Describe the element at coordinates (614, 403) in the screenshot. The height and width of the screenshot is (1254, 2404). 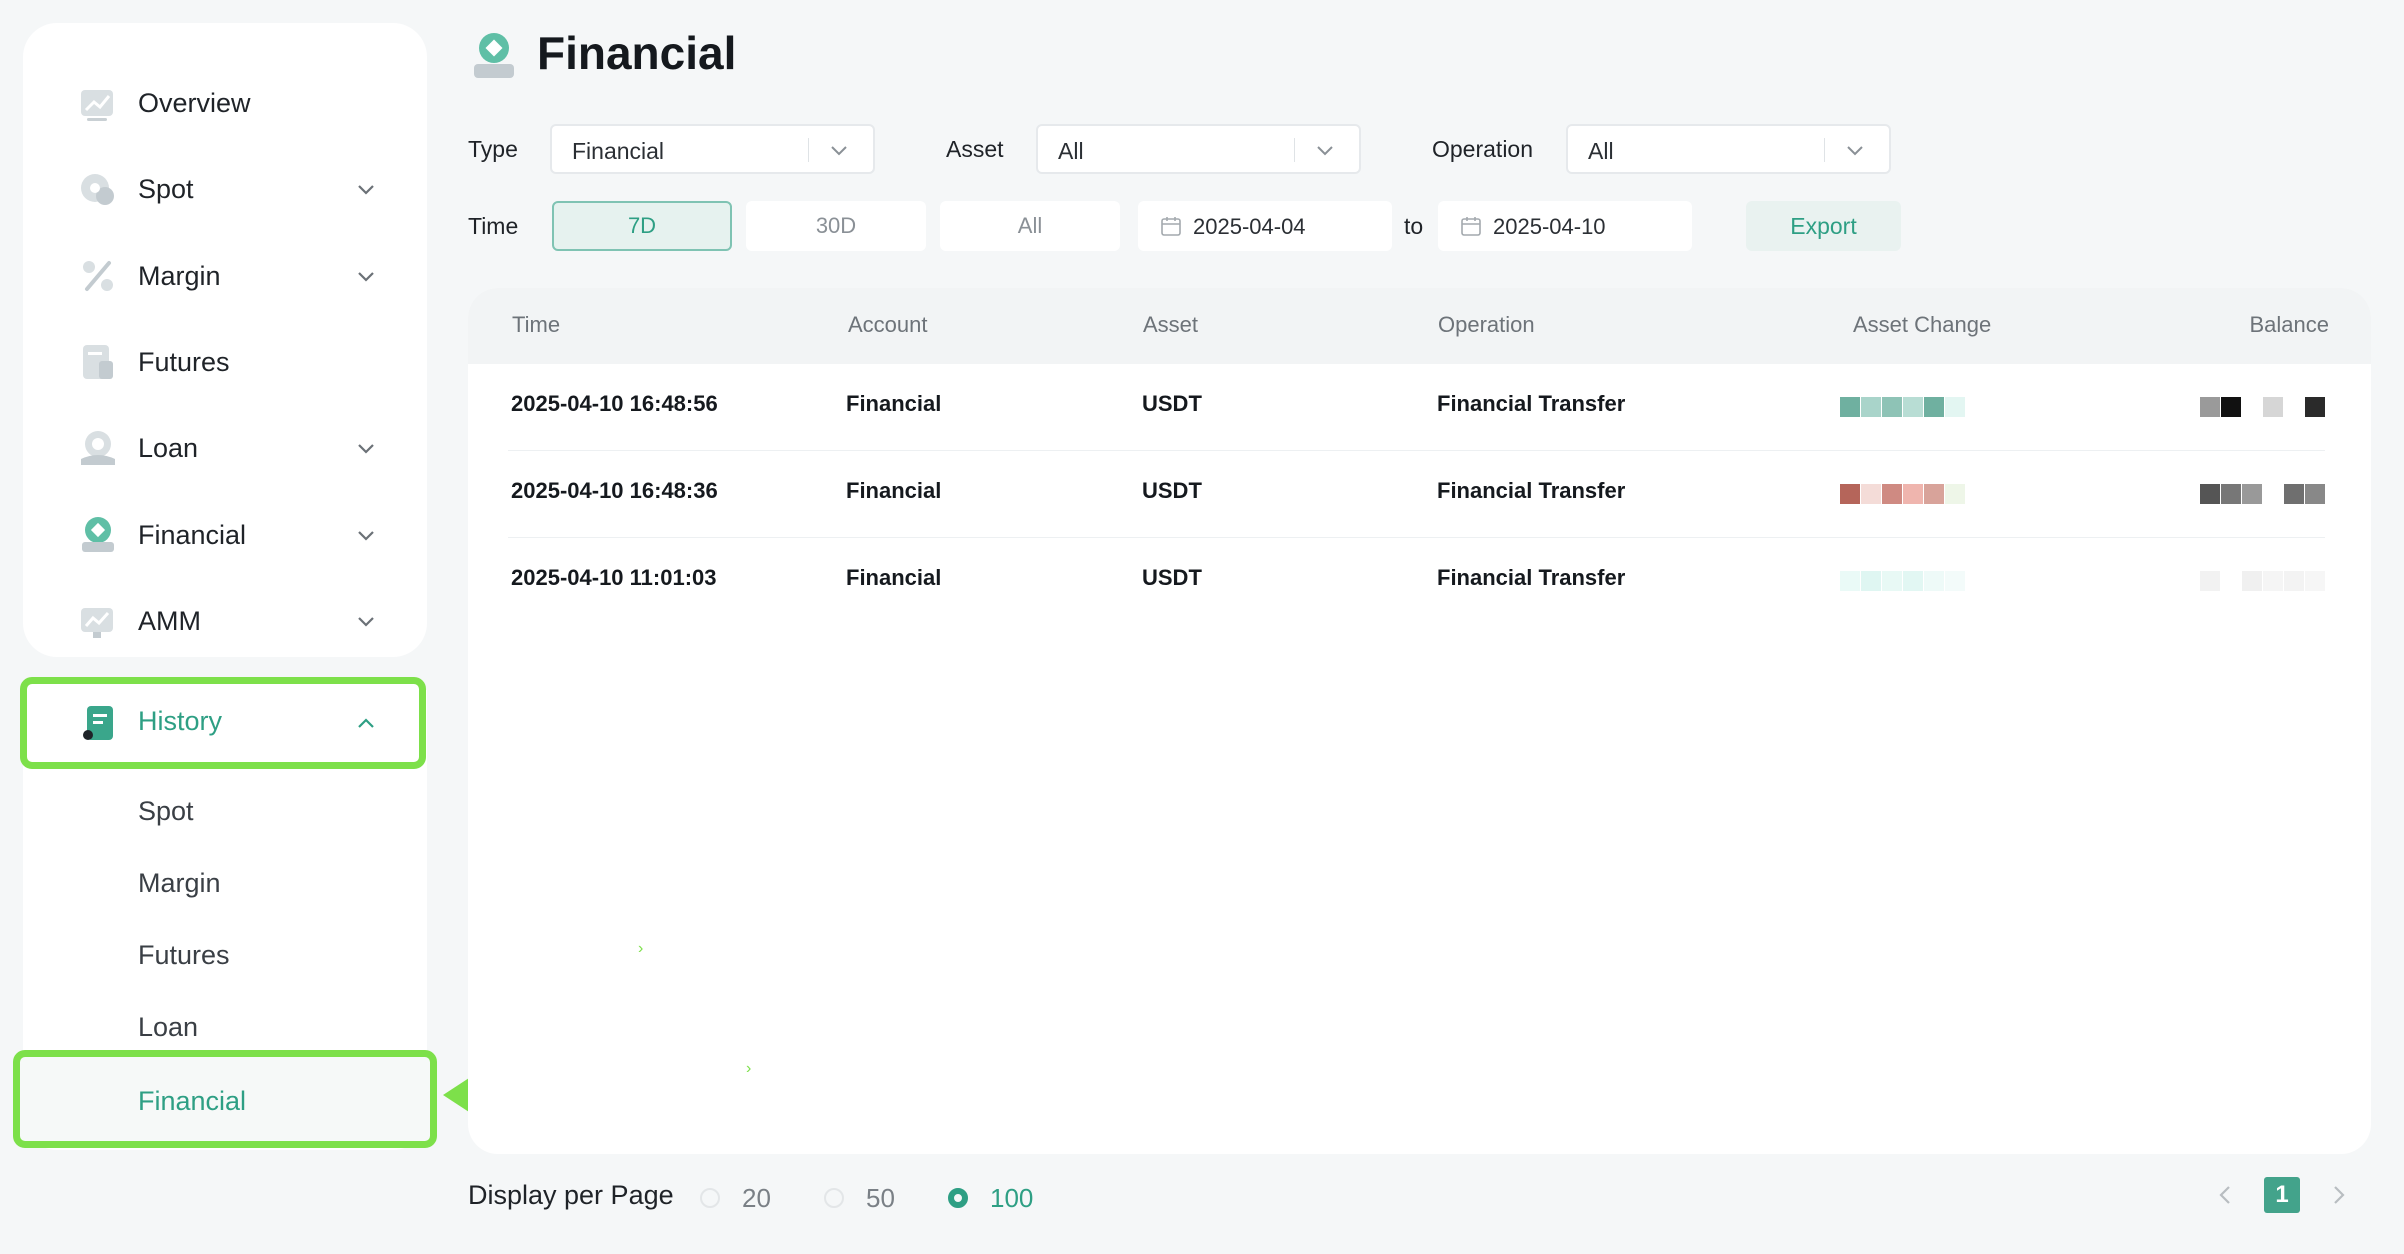
I see `cell-time: 2025-04-10 16:48:56` at that location.